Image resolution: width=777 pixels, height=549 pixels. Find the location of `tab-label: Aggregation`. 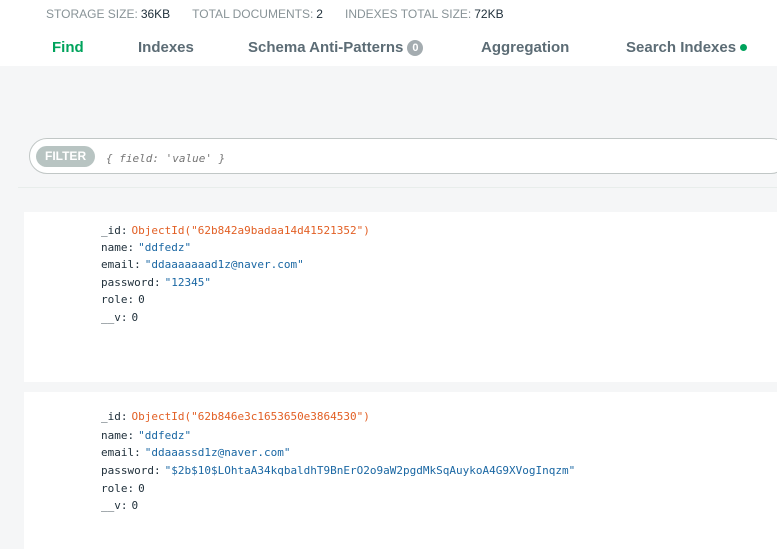

tab-label: Aggregation is located at coordinates (525, 47).